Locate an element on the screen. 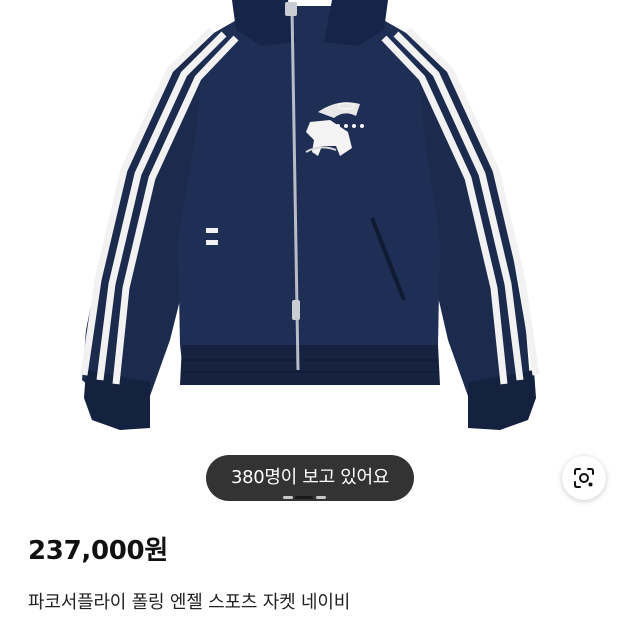 The height and width of the screenshot is (620, 620). product-price: 237,000원 is located at coordinates (98, 551).